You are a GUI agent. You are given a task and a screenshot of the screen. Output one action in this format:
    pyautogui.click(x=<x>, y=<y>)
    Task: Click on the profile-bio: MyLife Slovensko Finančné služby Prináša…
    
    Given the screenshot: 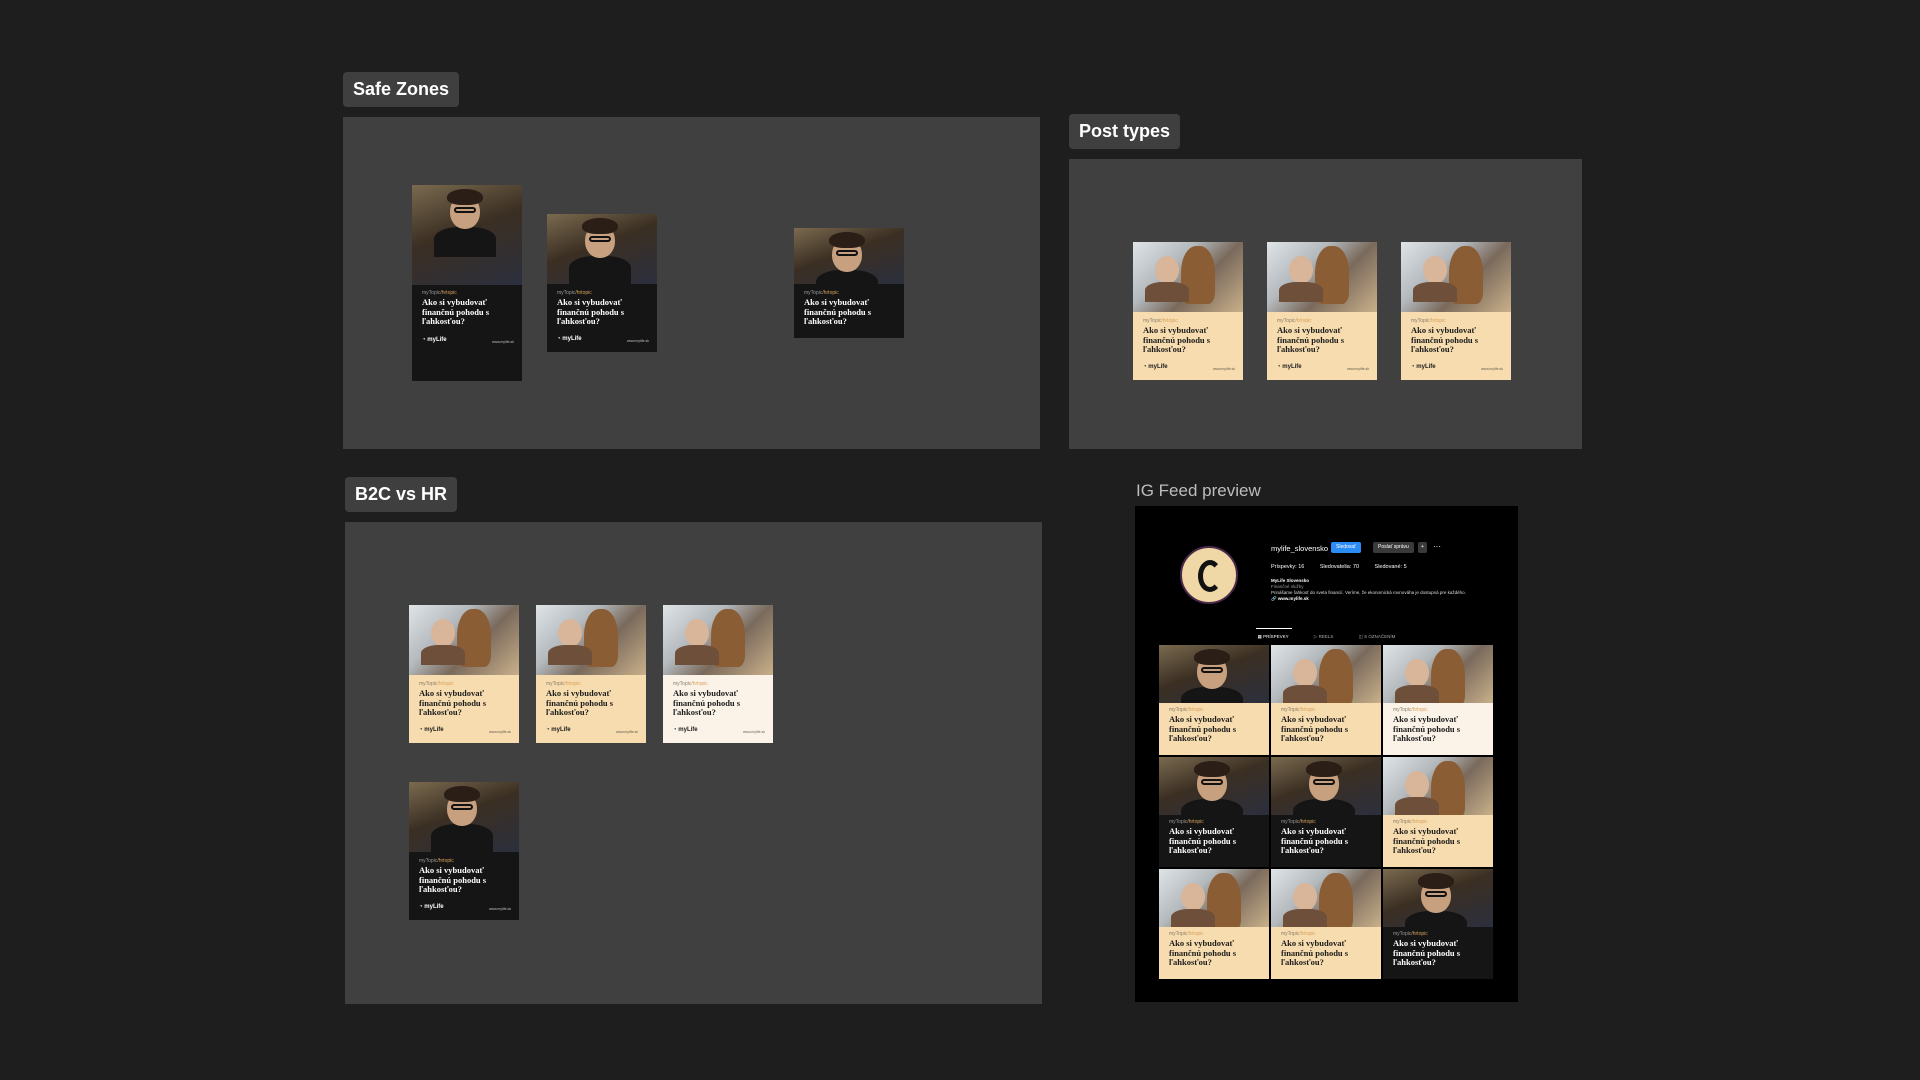 What is the action you would take?
    pyautogui.click(x=1381, y=590)
    